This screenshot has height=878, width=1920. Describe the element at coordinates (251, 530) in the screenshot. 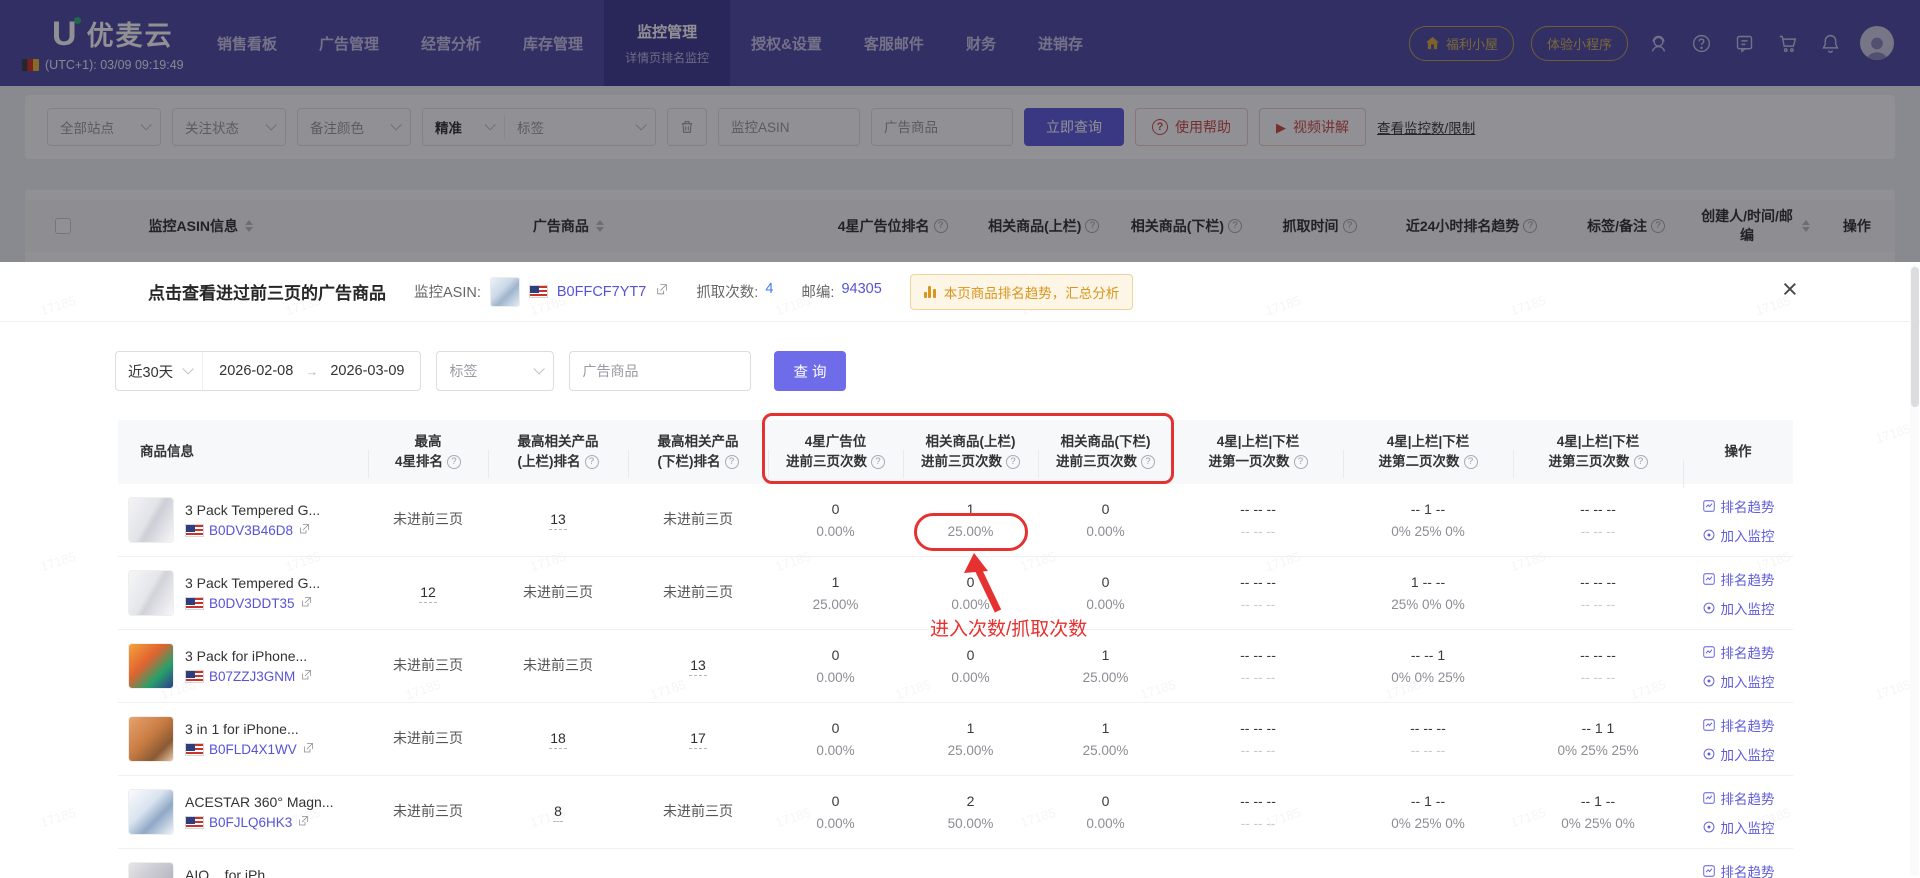

I see `product-asin-link: B0DV3B46D8` at that location.